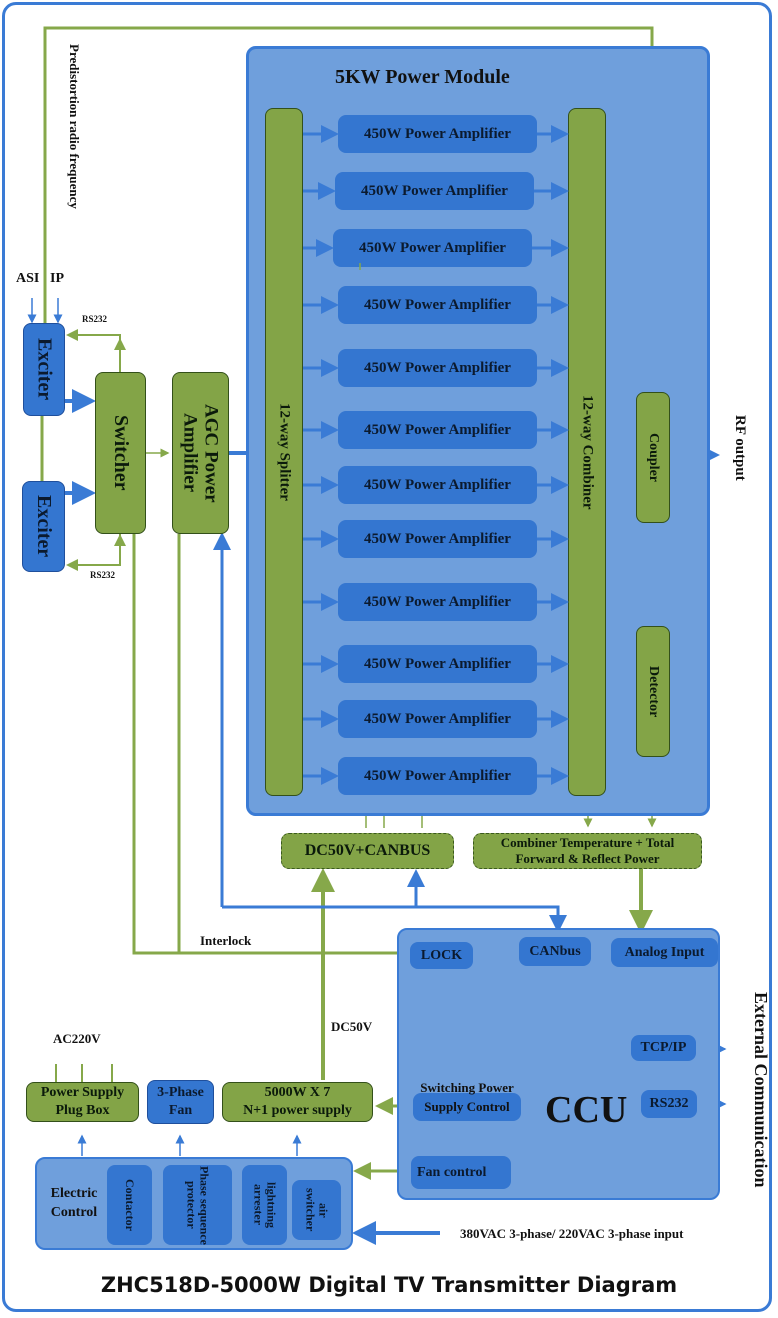 This screenshot has height=1318, width=778. What do you see at coordinates (74, 1203) in the screenshot?
I see `electric-control-label: Electric Control` at bounding box center [74, 1203].